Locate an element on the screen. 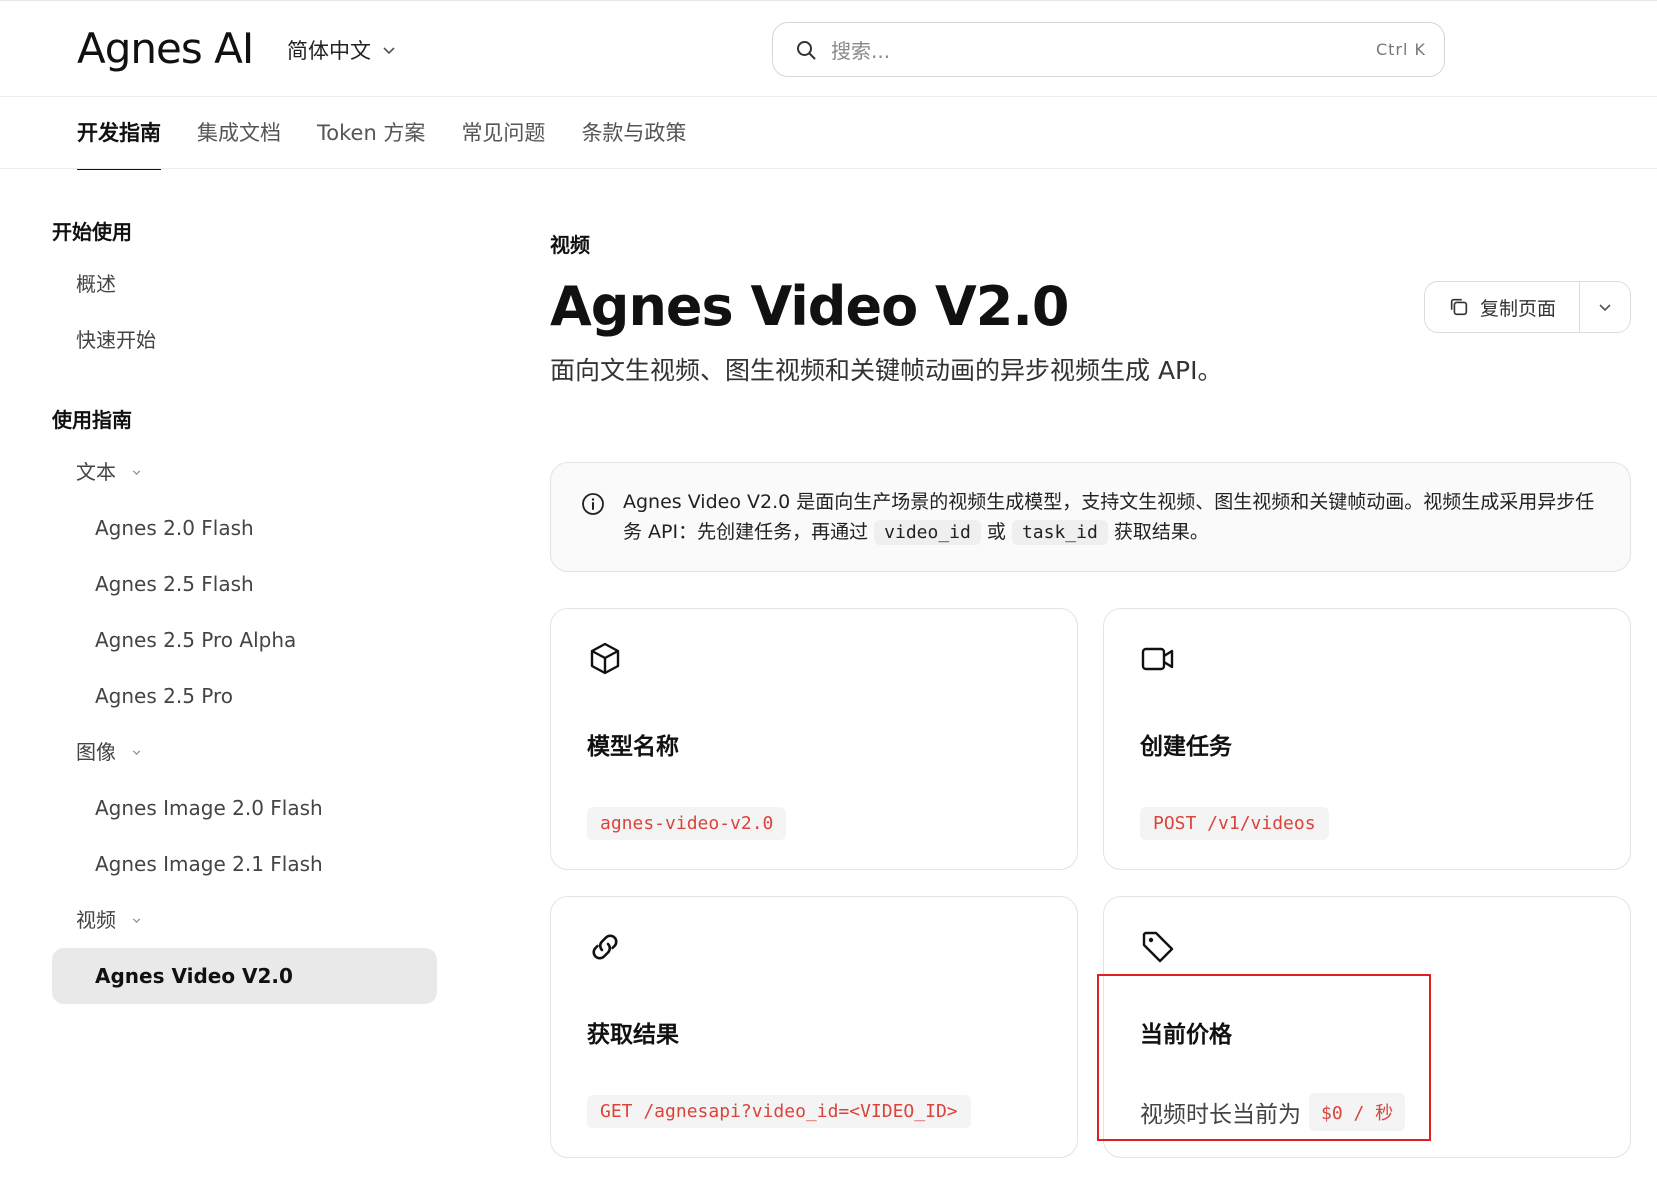  tab-token-plans: Token 方案 is located at coordinates (371, 133).